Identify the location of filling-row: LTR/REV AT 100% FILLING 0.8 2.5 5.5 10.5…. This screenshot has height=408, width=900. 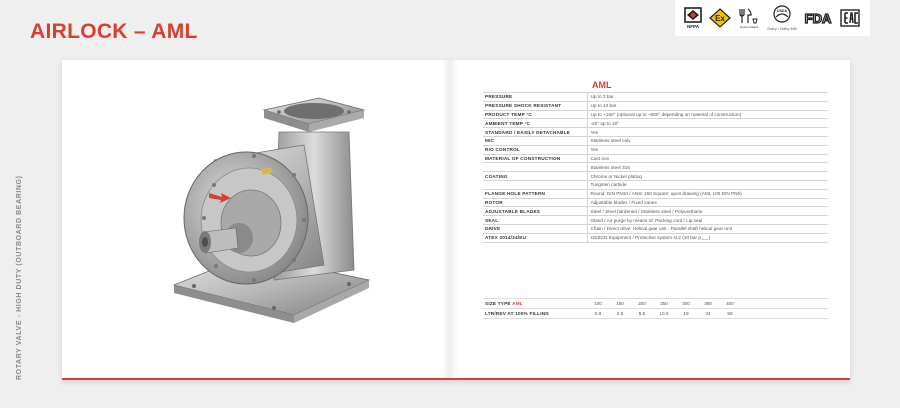
(655, 313).